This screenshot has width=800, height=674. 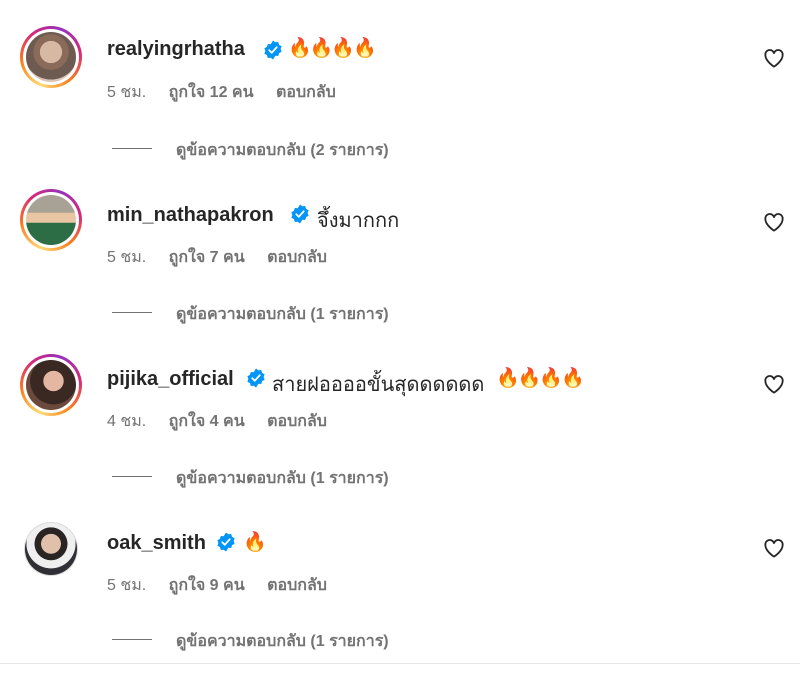 I want to click on comment-emoji: 🔥, so click(x=255, y=542).